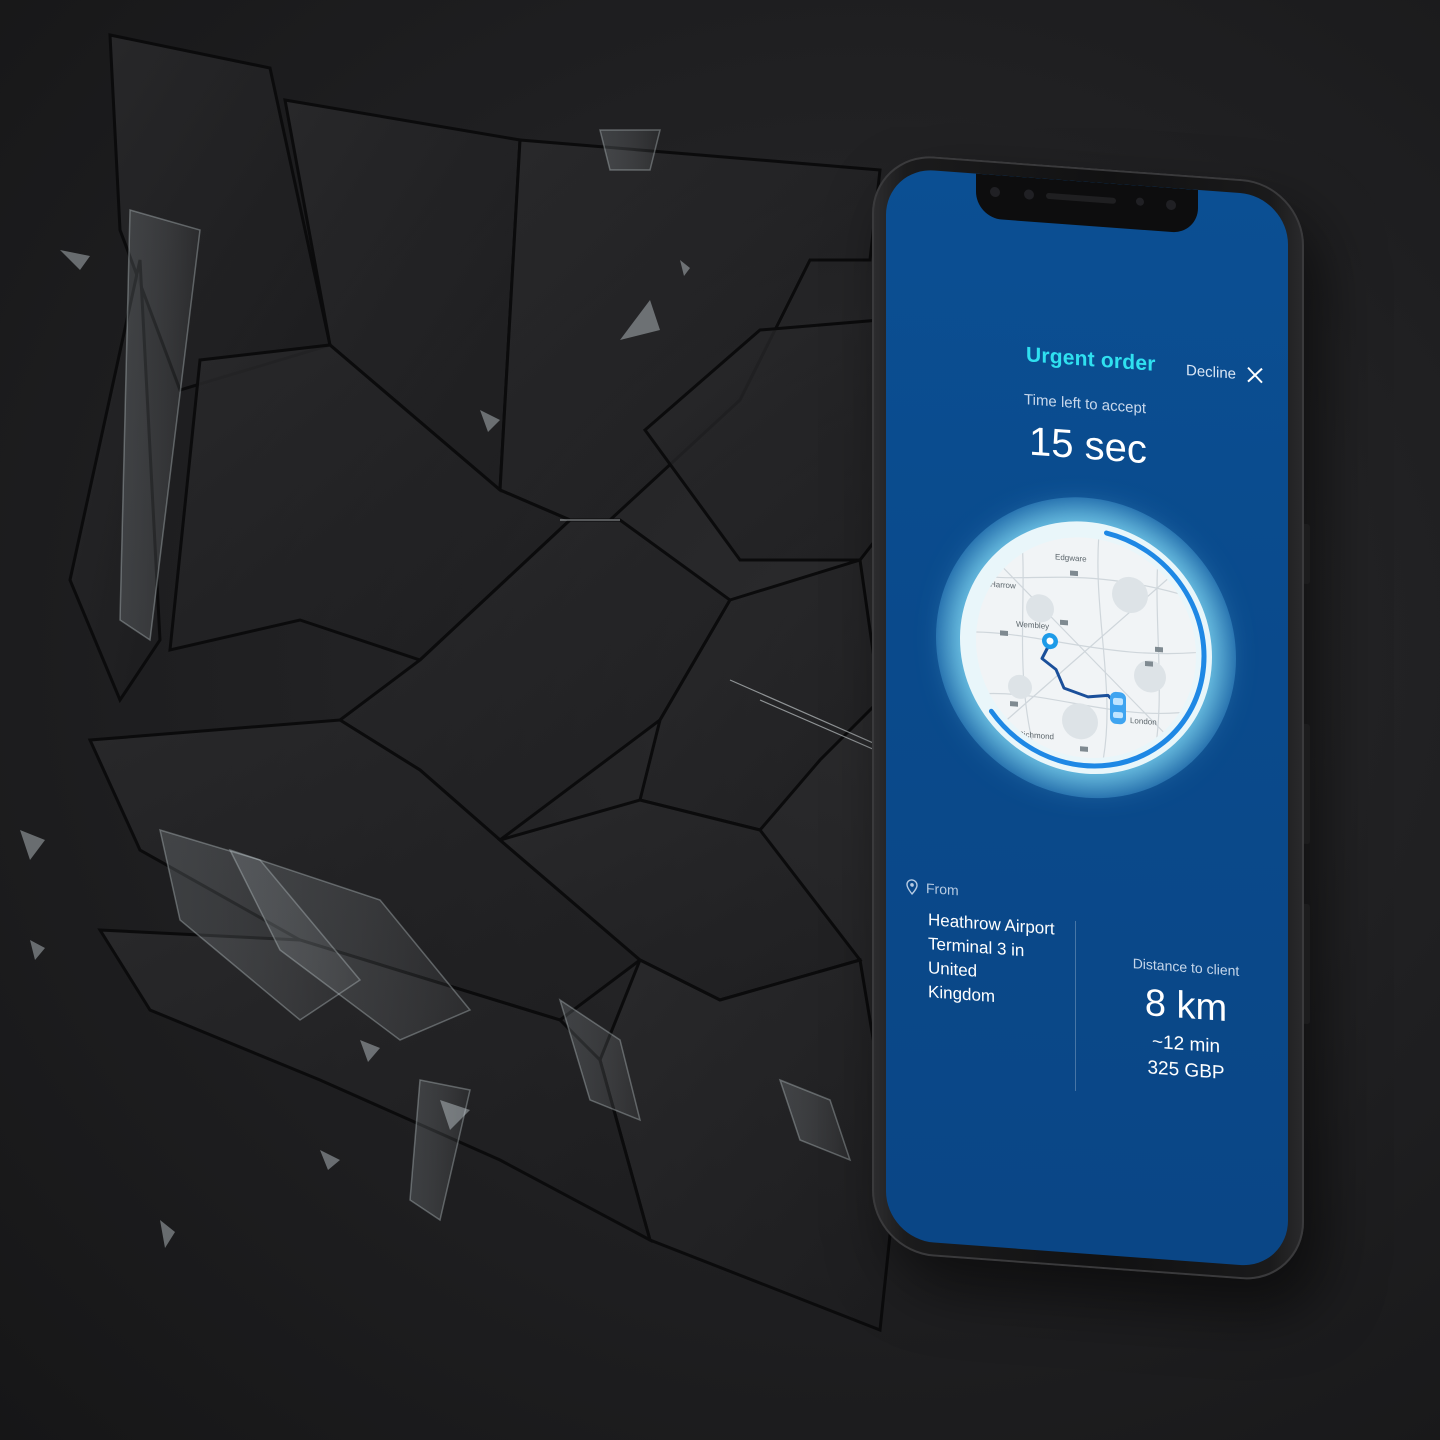 This screenshot has width=1440, height=1440. Describe the element at coordinates (942, 889) in the screenshot. I see `from-label: From` at that location.